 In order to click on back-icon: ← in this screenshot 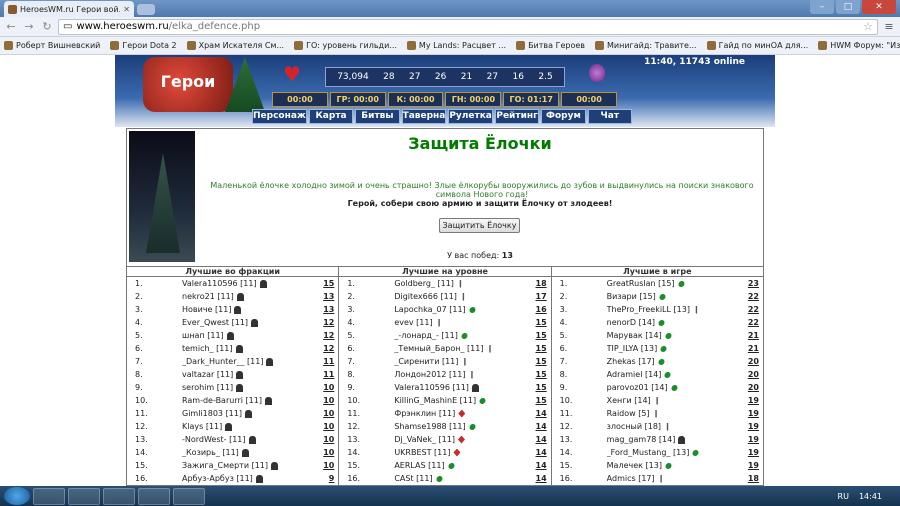, I will do `click(11, 27)`.